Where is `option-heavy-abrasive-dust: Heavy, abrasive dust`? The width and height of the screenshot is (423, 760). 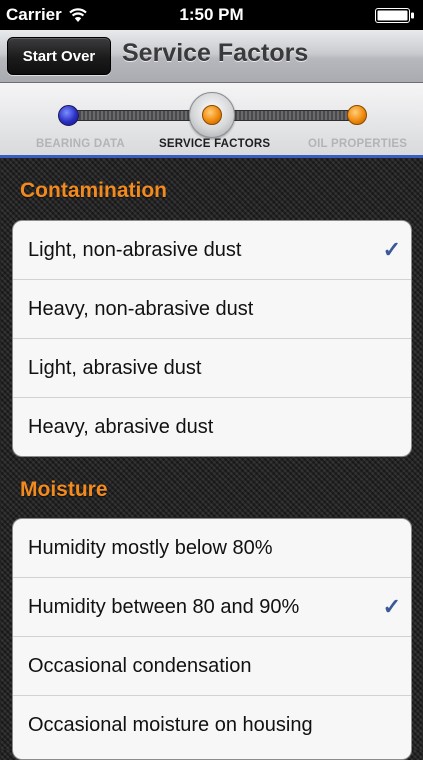
option-heavy-abrasive-dust: Heavy, abrasive dust is located at coordinates (212, 427).